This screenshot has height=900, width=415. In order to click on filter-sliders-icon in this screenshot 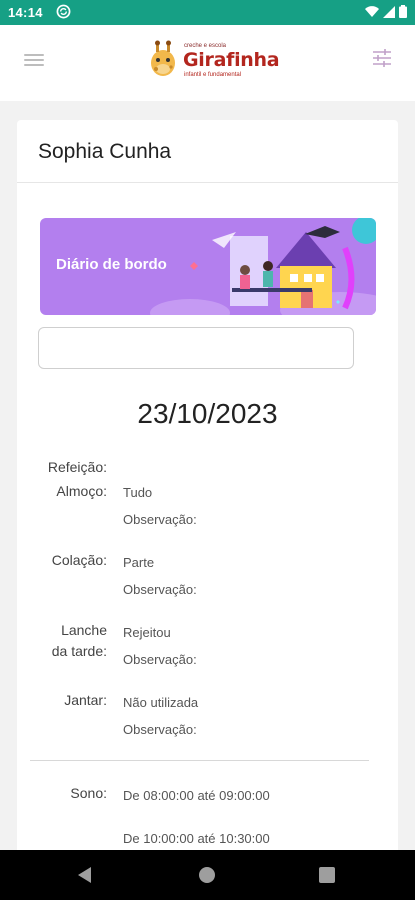, I will do `click(382, 58)`.